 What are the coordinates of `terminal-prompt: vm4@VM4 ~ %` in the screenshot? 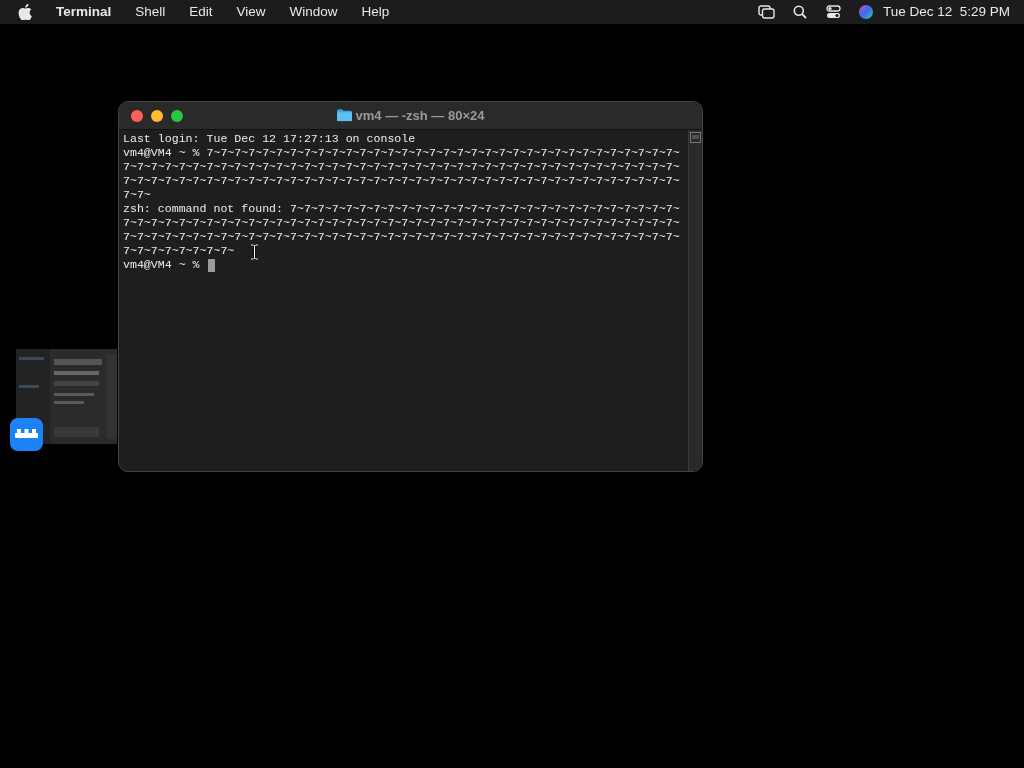 It's located at (161, 265).